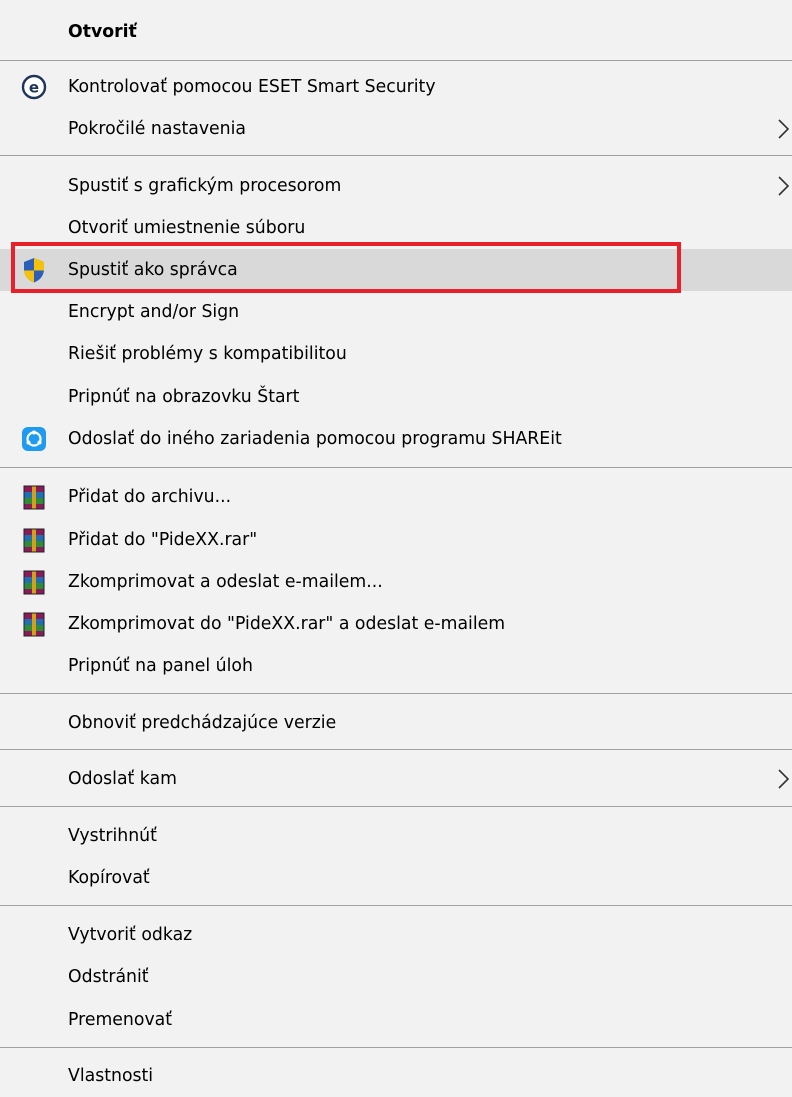 Image resolution: width=792 pixels, height=1097 pixels. What do you see at coordinates (396, 1020) in the screenshot?
I see `menu-item-rename: Premenovať` at bounding box center [396, 1020].